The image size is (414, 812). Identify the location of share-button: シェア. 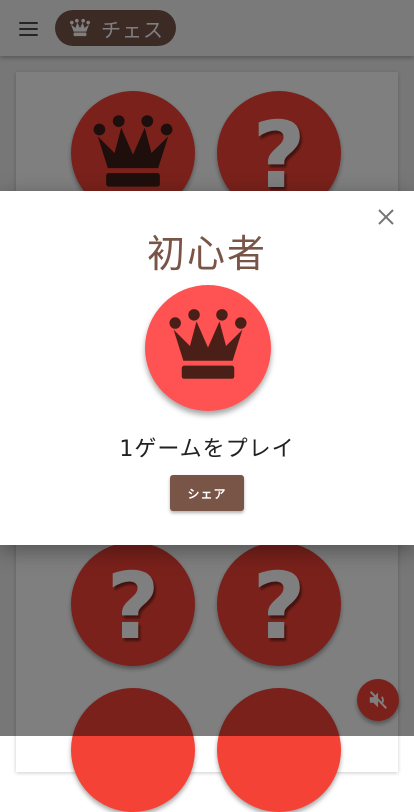
(207, 493).